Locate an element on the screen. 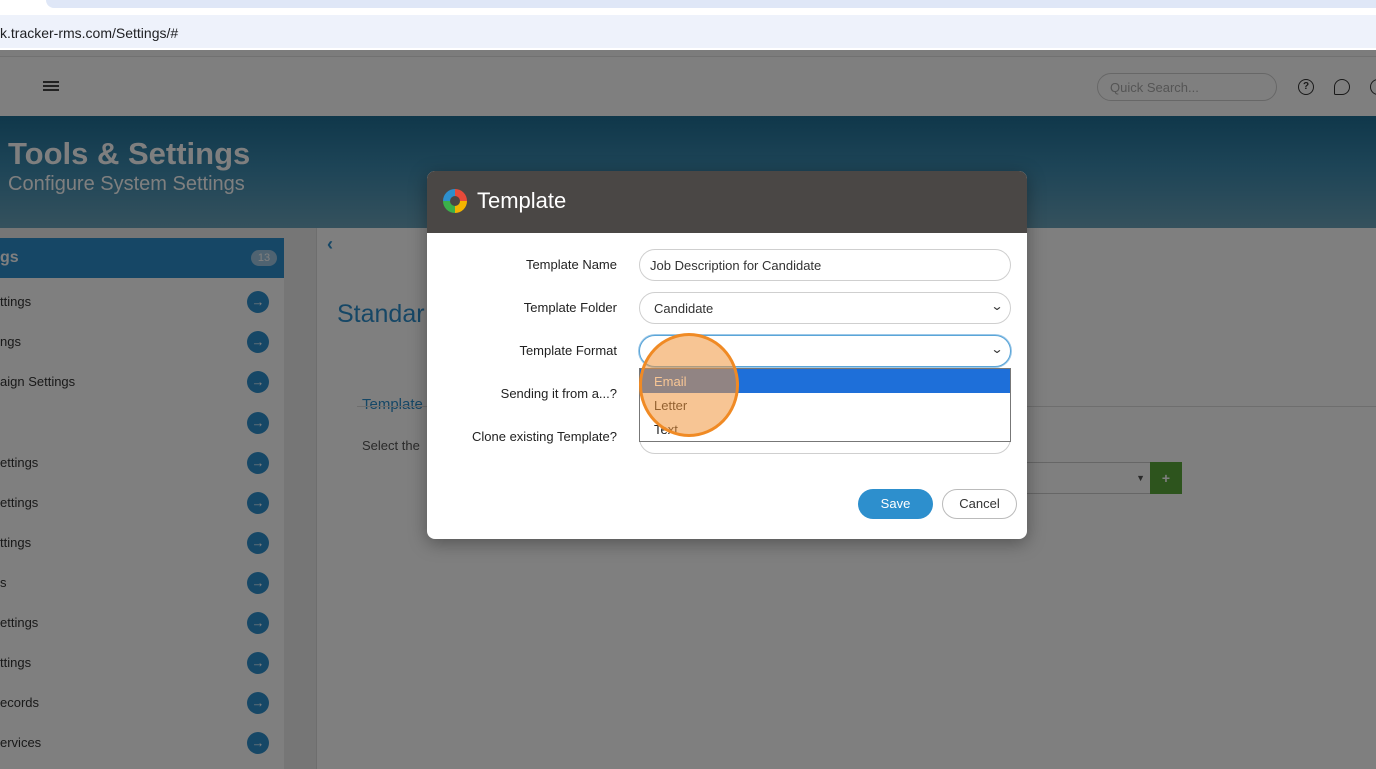 This screenshot has width=1376, height=769. clone-existing-label: Clone existing Template? is located at coordinates (544, 436).